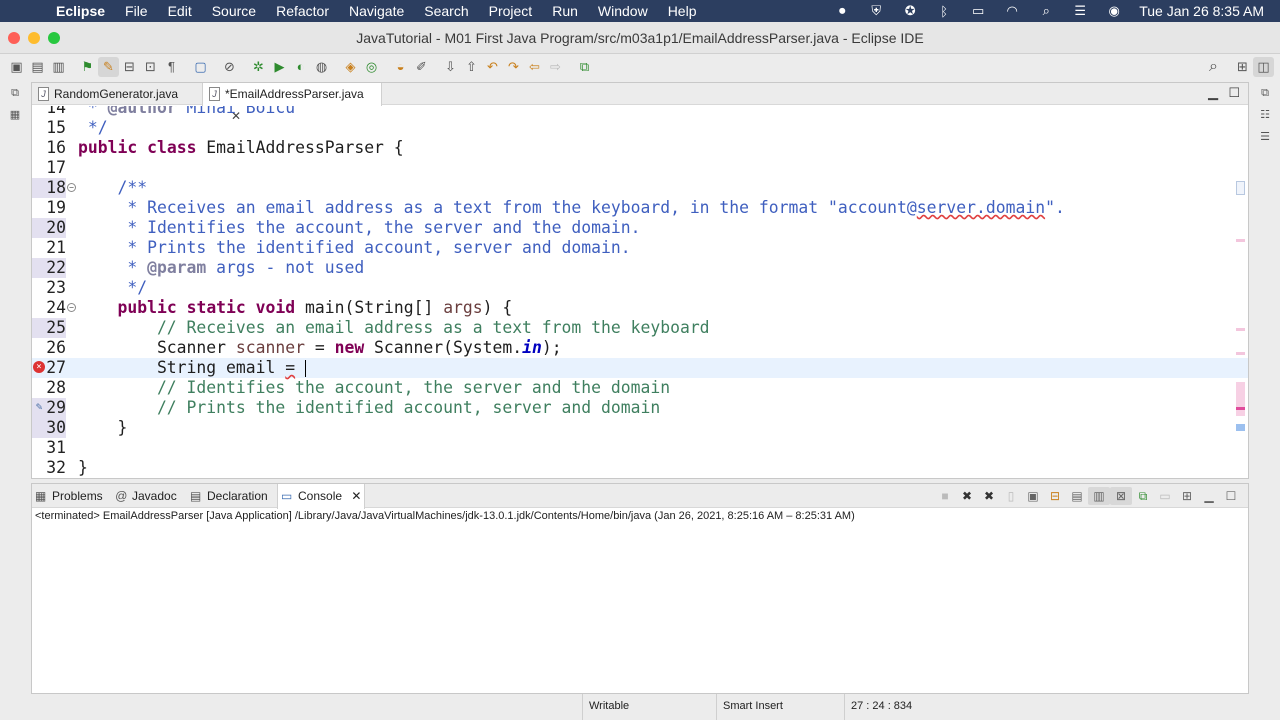 The width and height of the screenshot is (1280, 720). Describe the element at coordinates (944, 11) in the screenshot. I see `bluetooth-icon: ᛒ` at that location.